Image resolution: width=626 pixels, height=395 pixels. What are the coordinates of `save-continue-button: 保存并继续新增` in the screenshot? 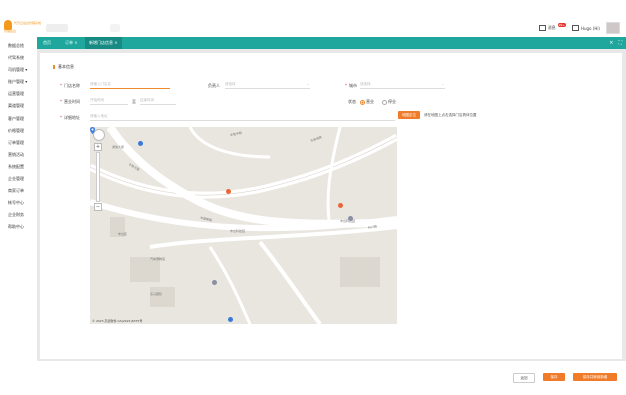 It's located at (595, 377).